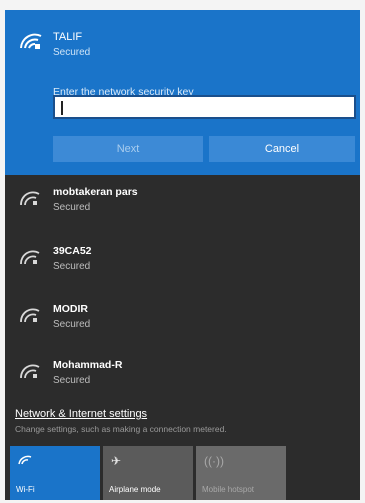 This screenshot has width=365, height=503. Describe the element at coordinates (282, 149) in the screenshot. I see `cancel-button: Cancel` at that location.